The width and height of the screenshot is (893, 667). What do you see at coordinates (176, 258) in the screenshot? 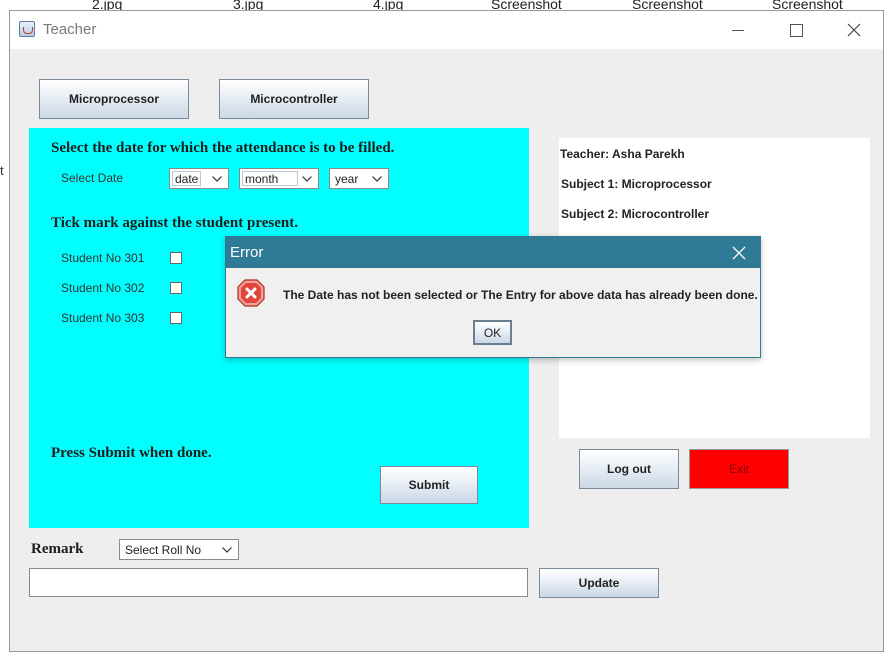
I see `student-301-checkbox` at bounding box center [176, 258].